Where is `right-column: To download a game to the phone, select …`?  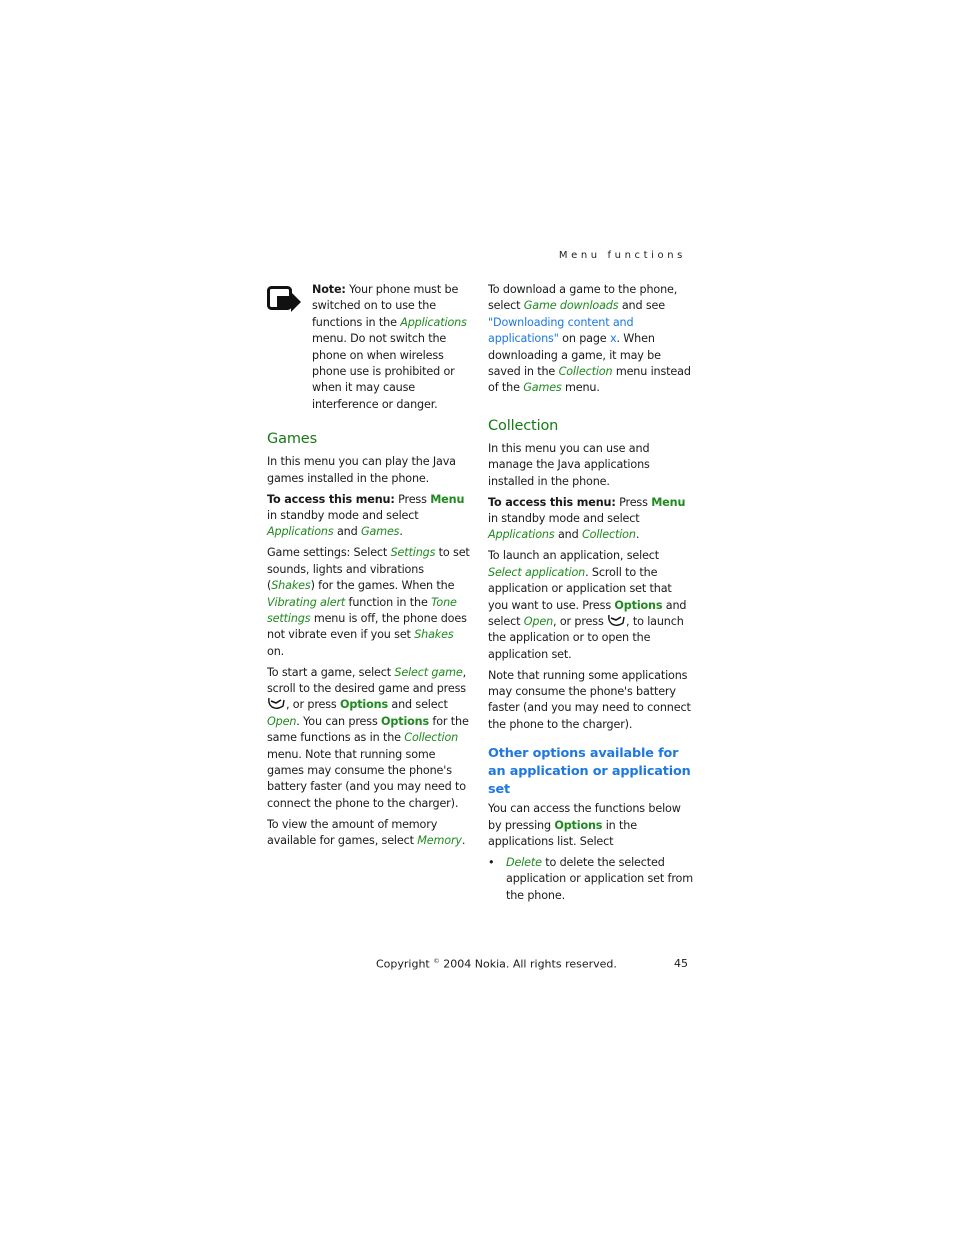
right-column: To download a game to the phone, select … is located at coordinates (590, 593).